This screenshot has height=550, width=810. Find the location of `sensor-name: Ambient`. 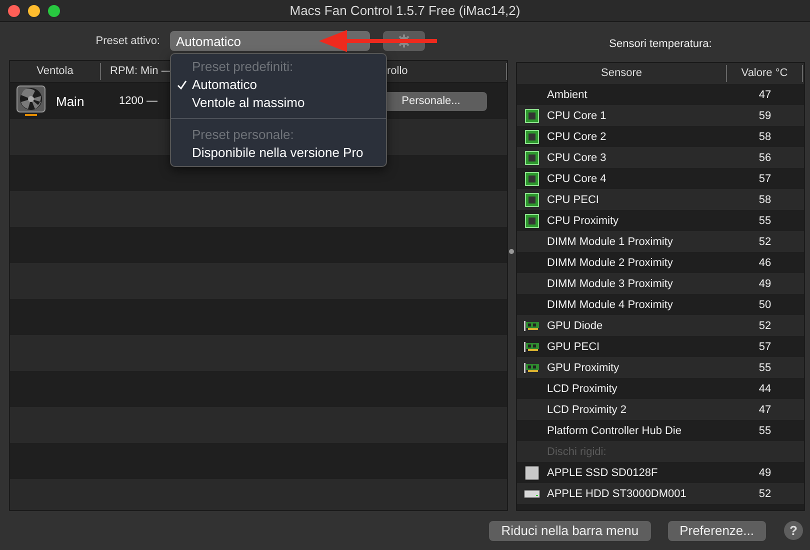

sensor-name: Ambient is located at coordinates (567, 94).